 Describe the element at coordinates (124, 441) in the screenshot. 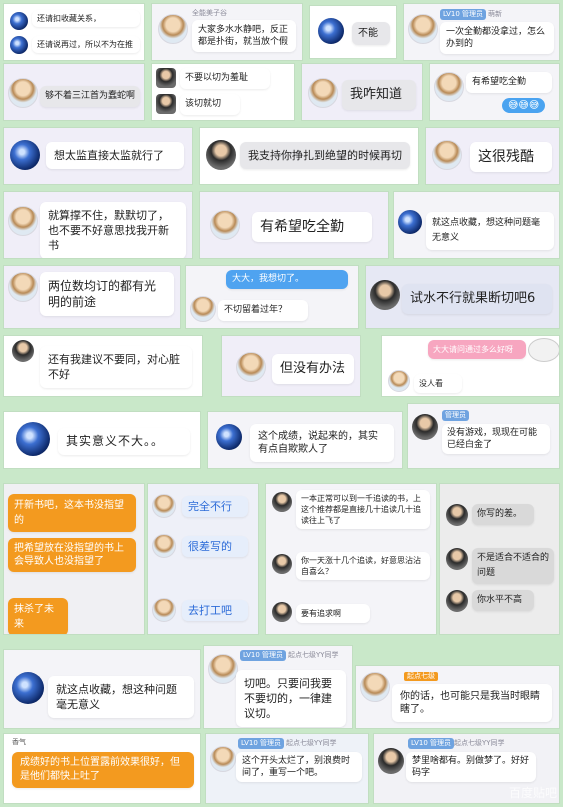

I see `chat-bubble: 其实意义不大。。` at that location.